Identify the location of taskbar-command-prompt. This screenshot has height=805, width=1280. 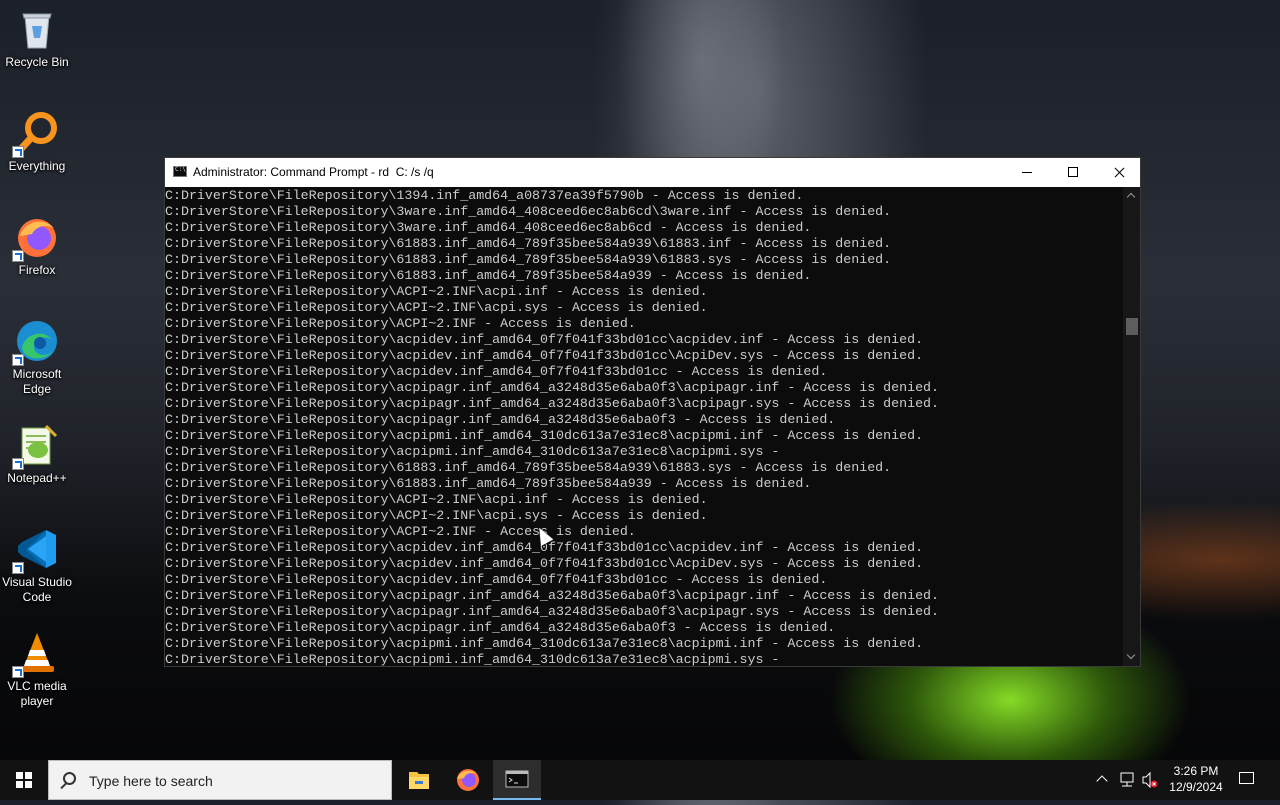
(517, 780).